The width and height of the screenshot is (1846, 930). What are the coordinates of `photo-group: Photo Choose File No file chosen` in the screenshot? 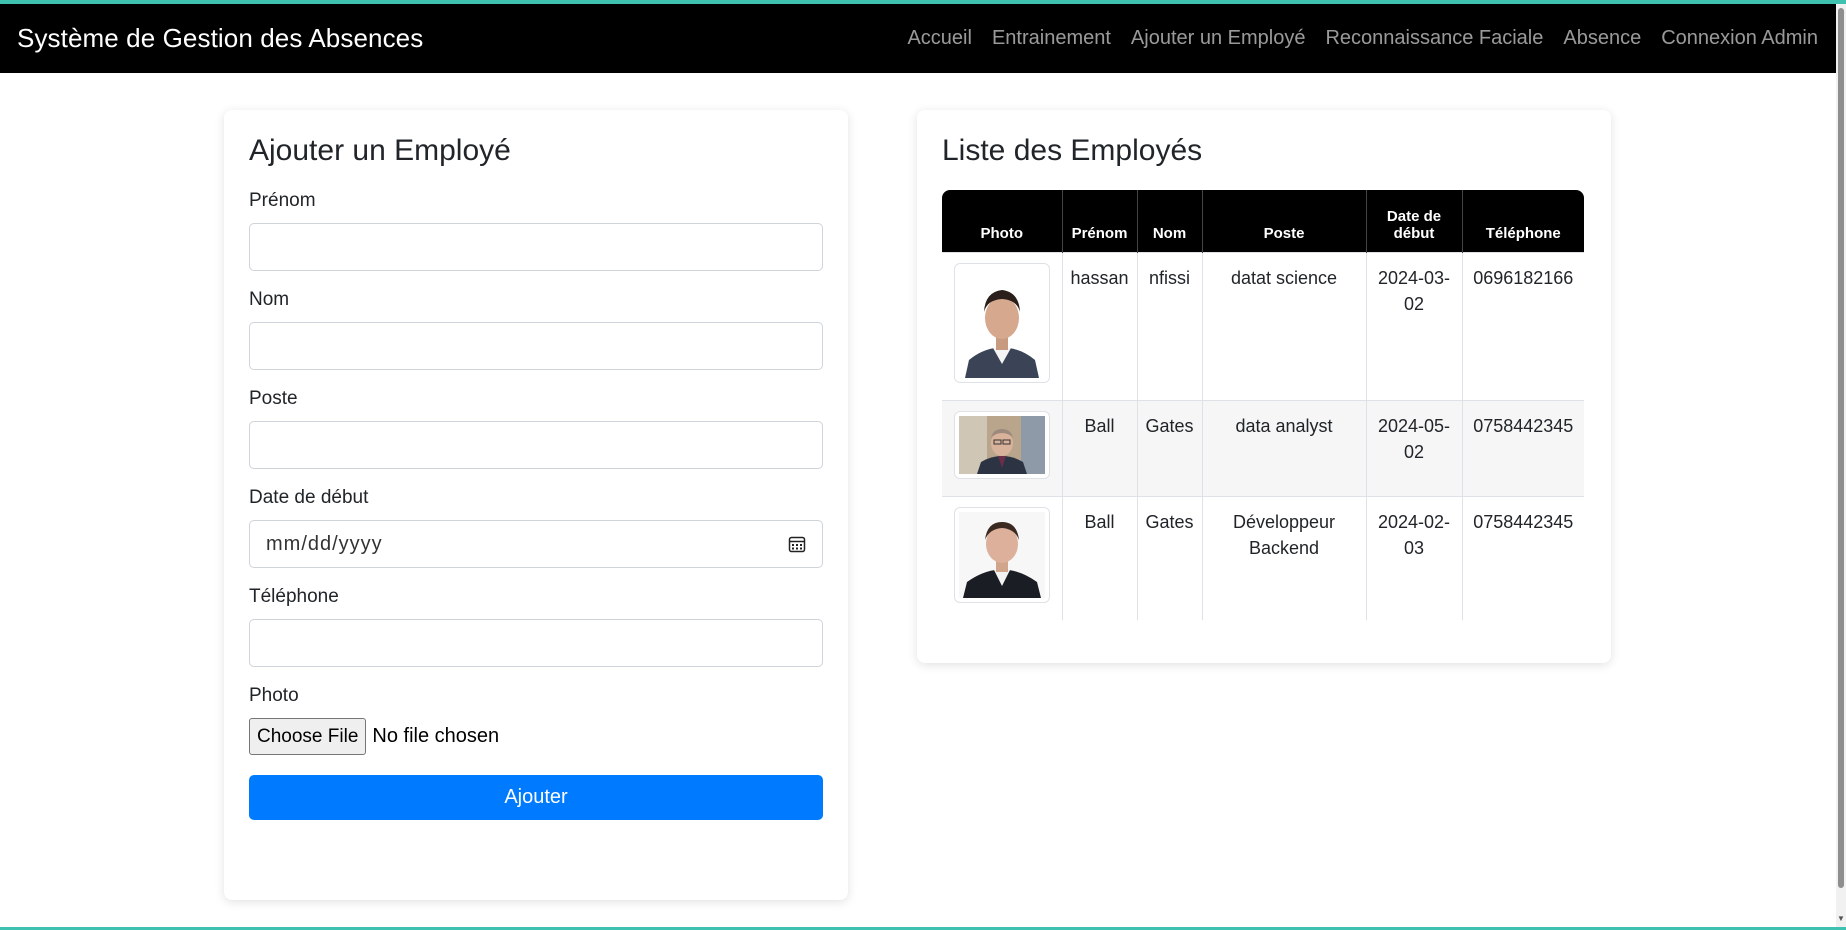 It's located at (536, 720).